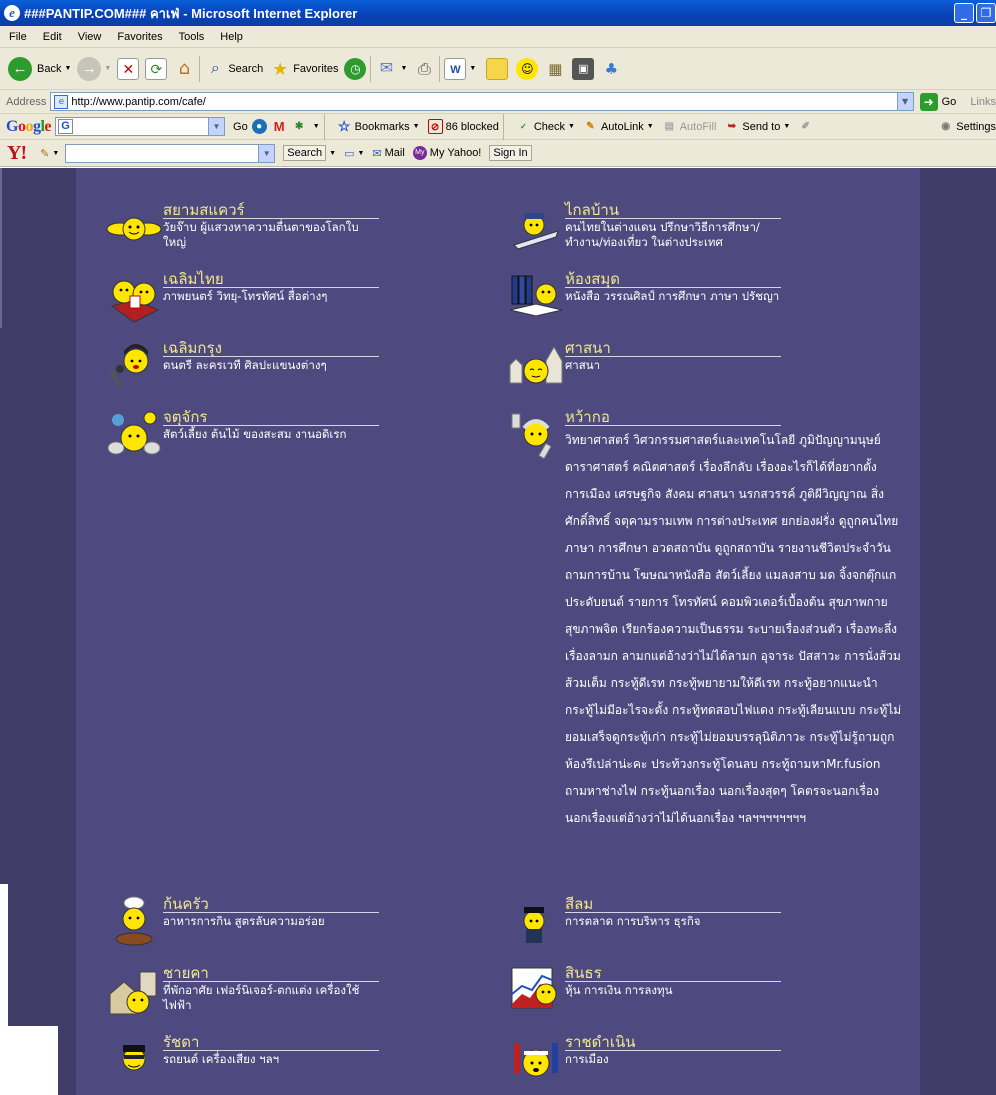 This screenshot has height=1095, width=996. Describe the element at coordinates (688, 369) in the screenshot. I see `forum-religion: ศาสนา ศาสนา` at that location.